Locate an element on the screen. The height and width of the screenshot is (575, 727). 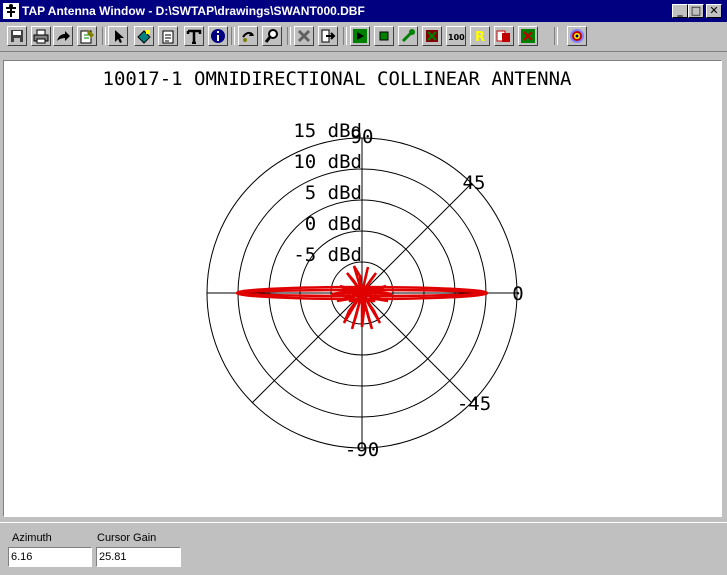
edit-button is located at coordinates (87, 36).